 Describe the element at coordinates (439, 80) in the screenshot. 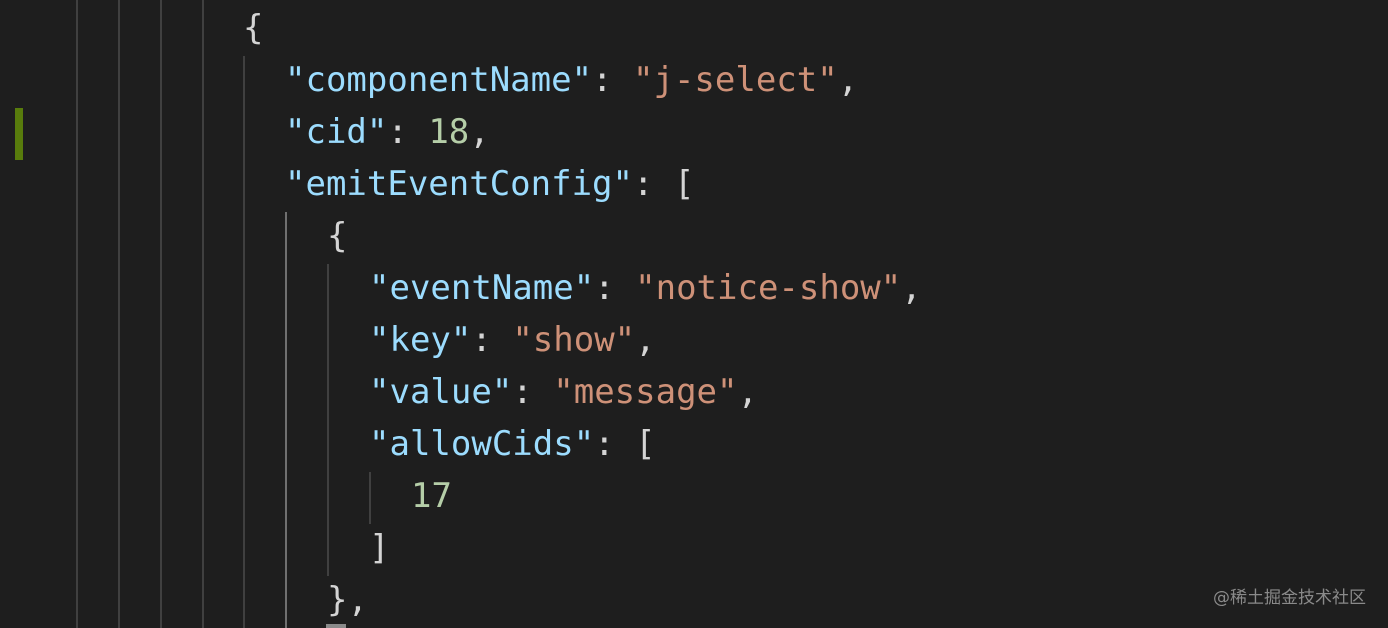

I see `json-key: "componentName"` at that location.